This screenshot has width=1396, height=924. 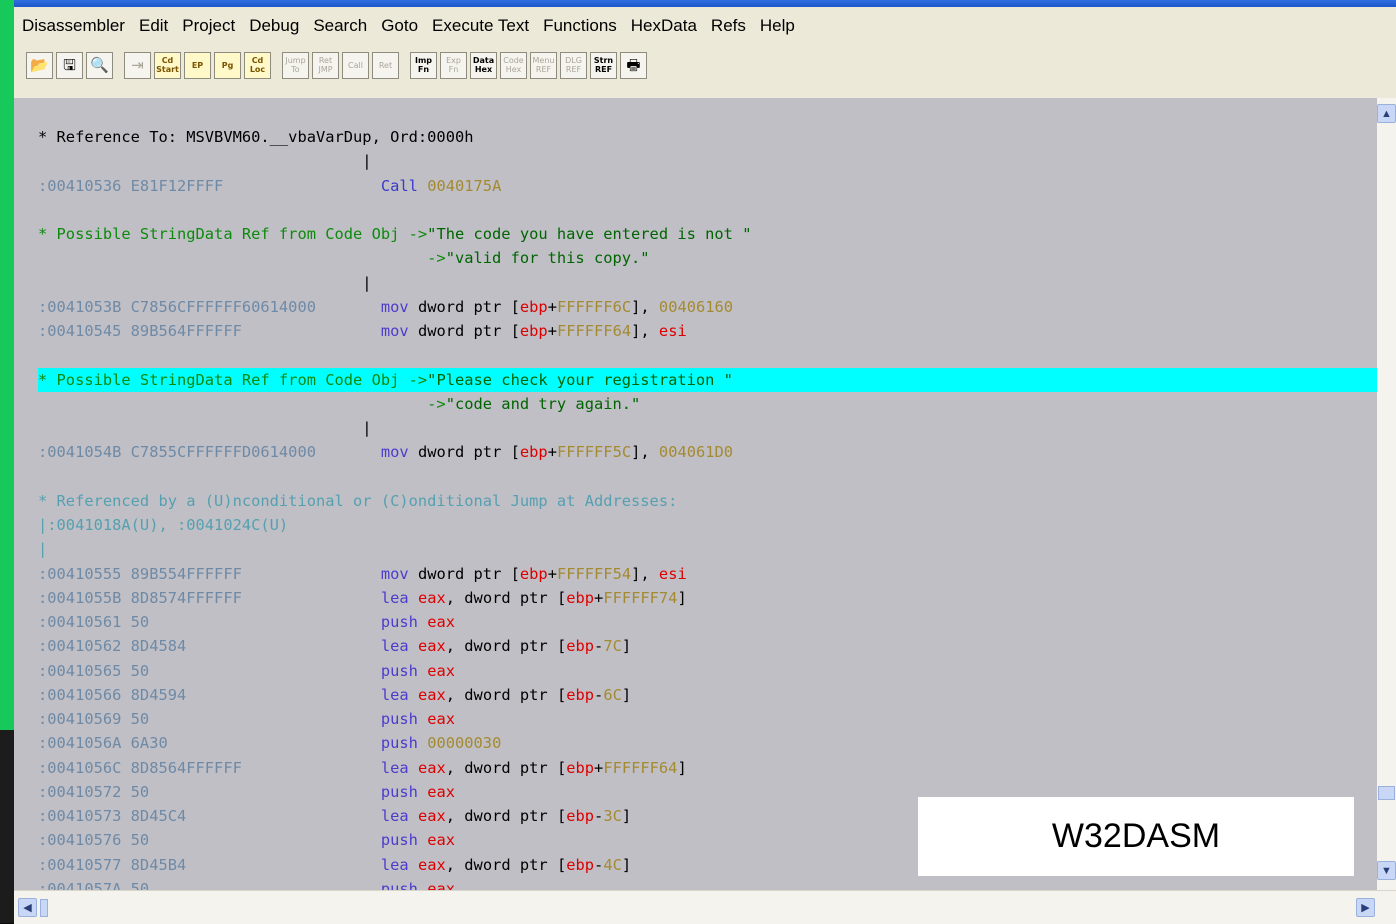 I want to click on listing-line: :0041057A 50 push eax, so click(x=707, y=883).